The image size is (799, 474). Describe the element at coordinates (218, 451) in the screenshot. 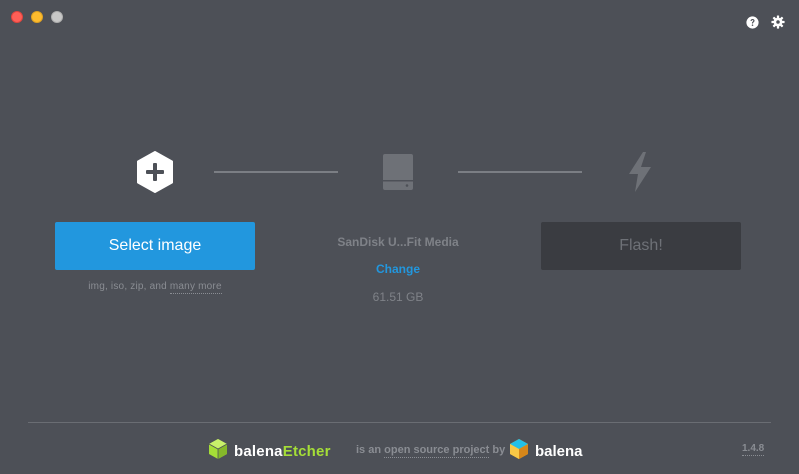

I see `etcher-cube-icon` at that location.